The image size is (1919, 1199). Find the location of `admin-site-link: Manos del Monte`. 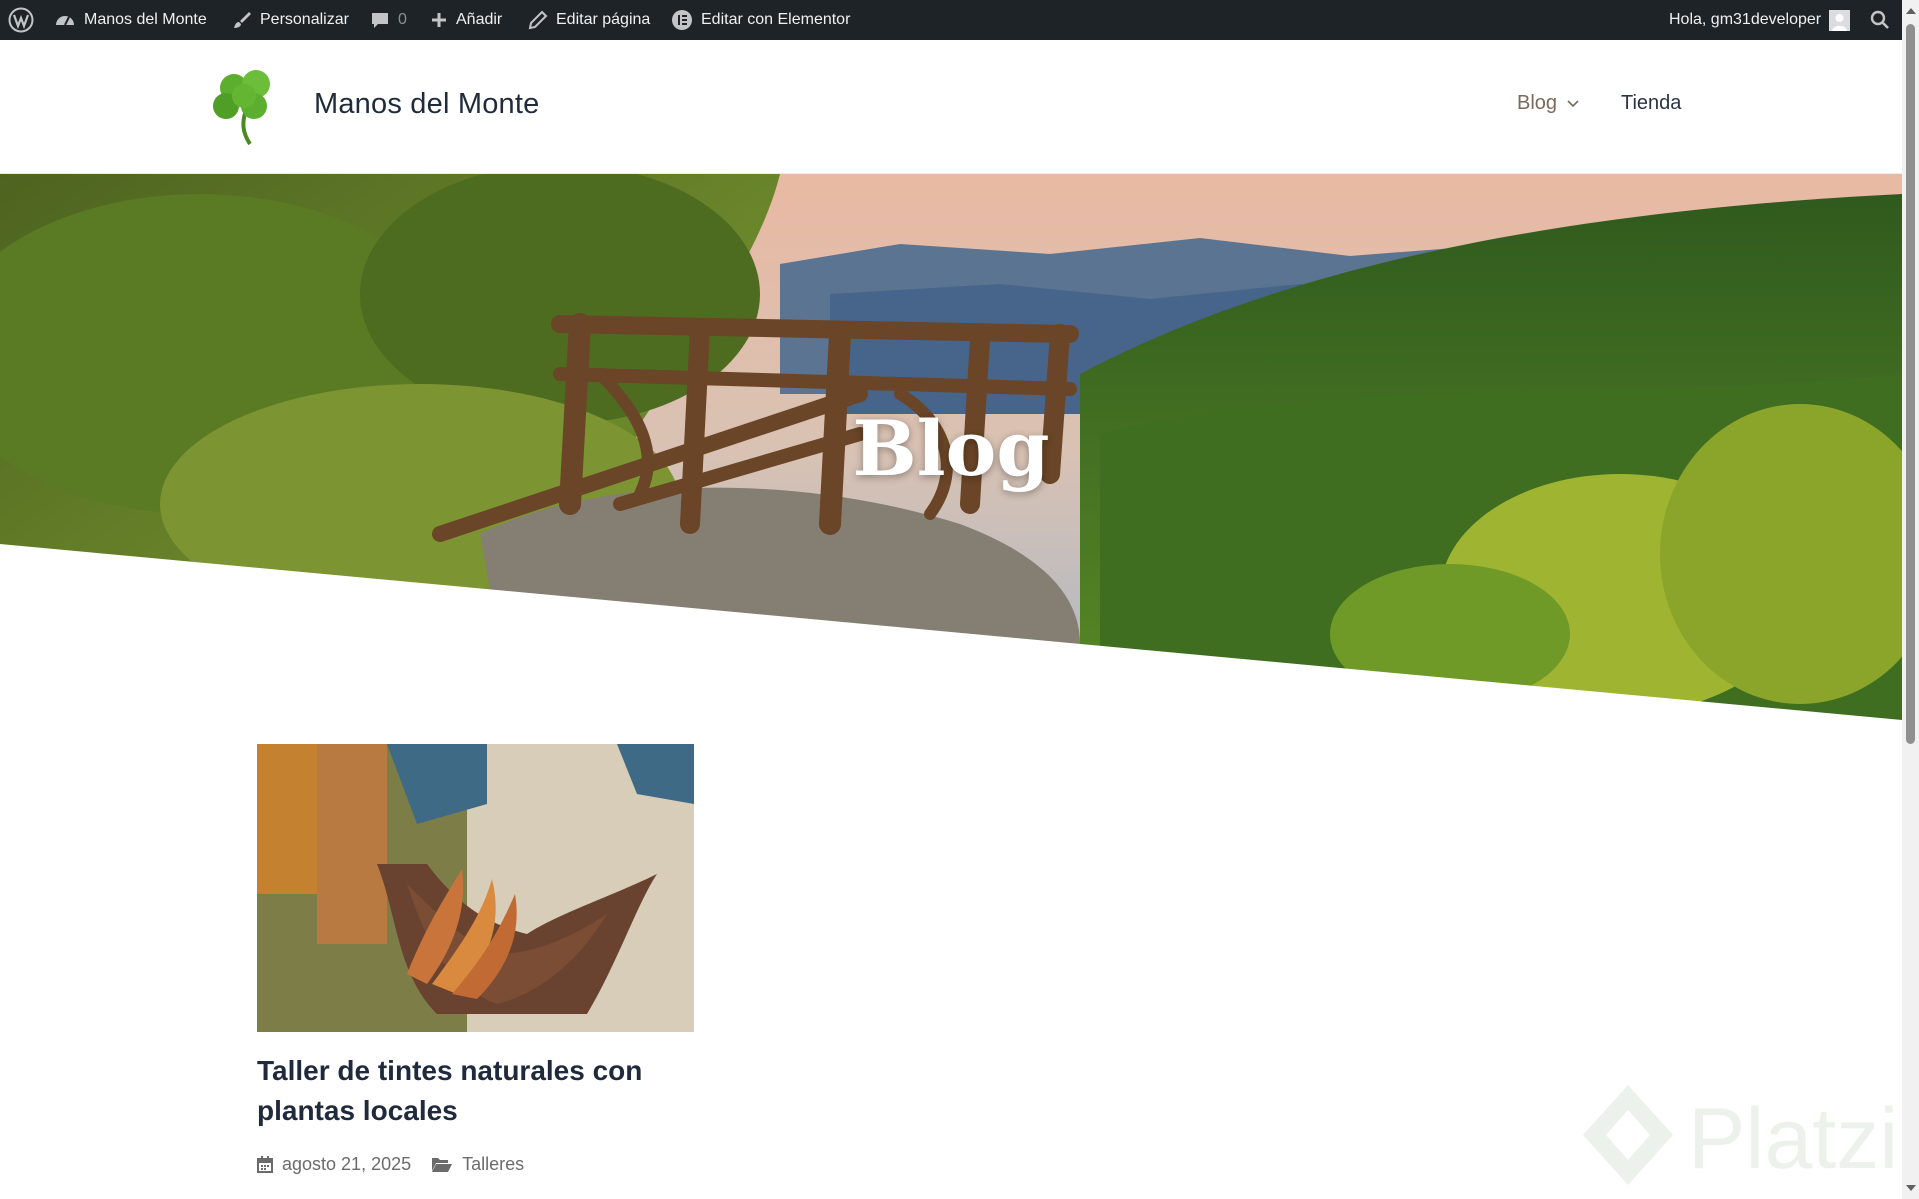

admin-site-link: Manos del Monte is located at coordinates (130, 20).